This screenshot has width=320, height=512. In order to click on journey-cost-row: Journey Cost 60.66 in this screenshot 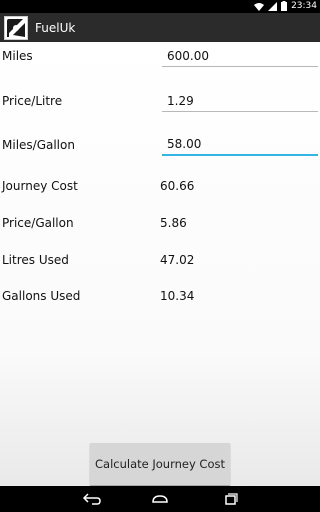, I will do `click(160, 186)`.